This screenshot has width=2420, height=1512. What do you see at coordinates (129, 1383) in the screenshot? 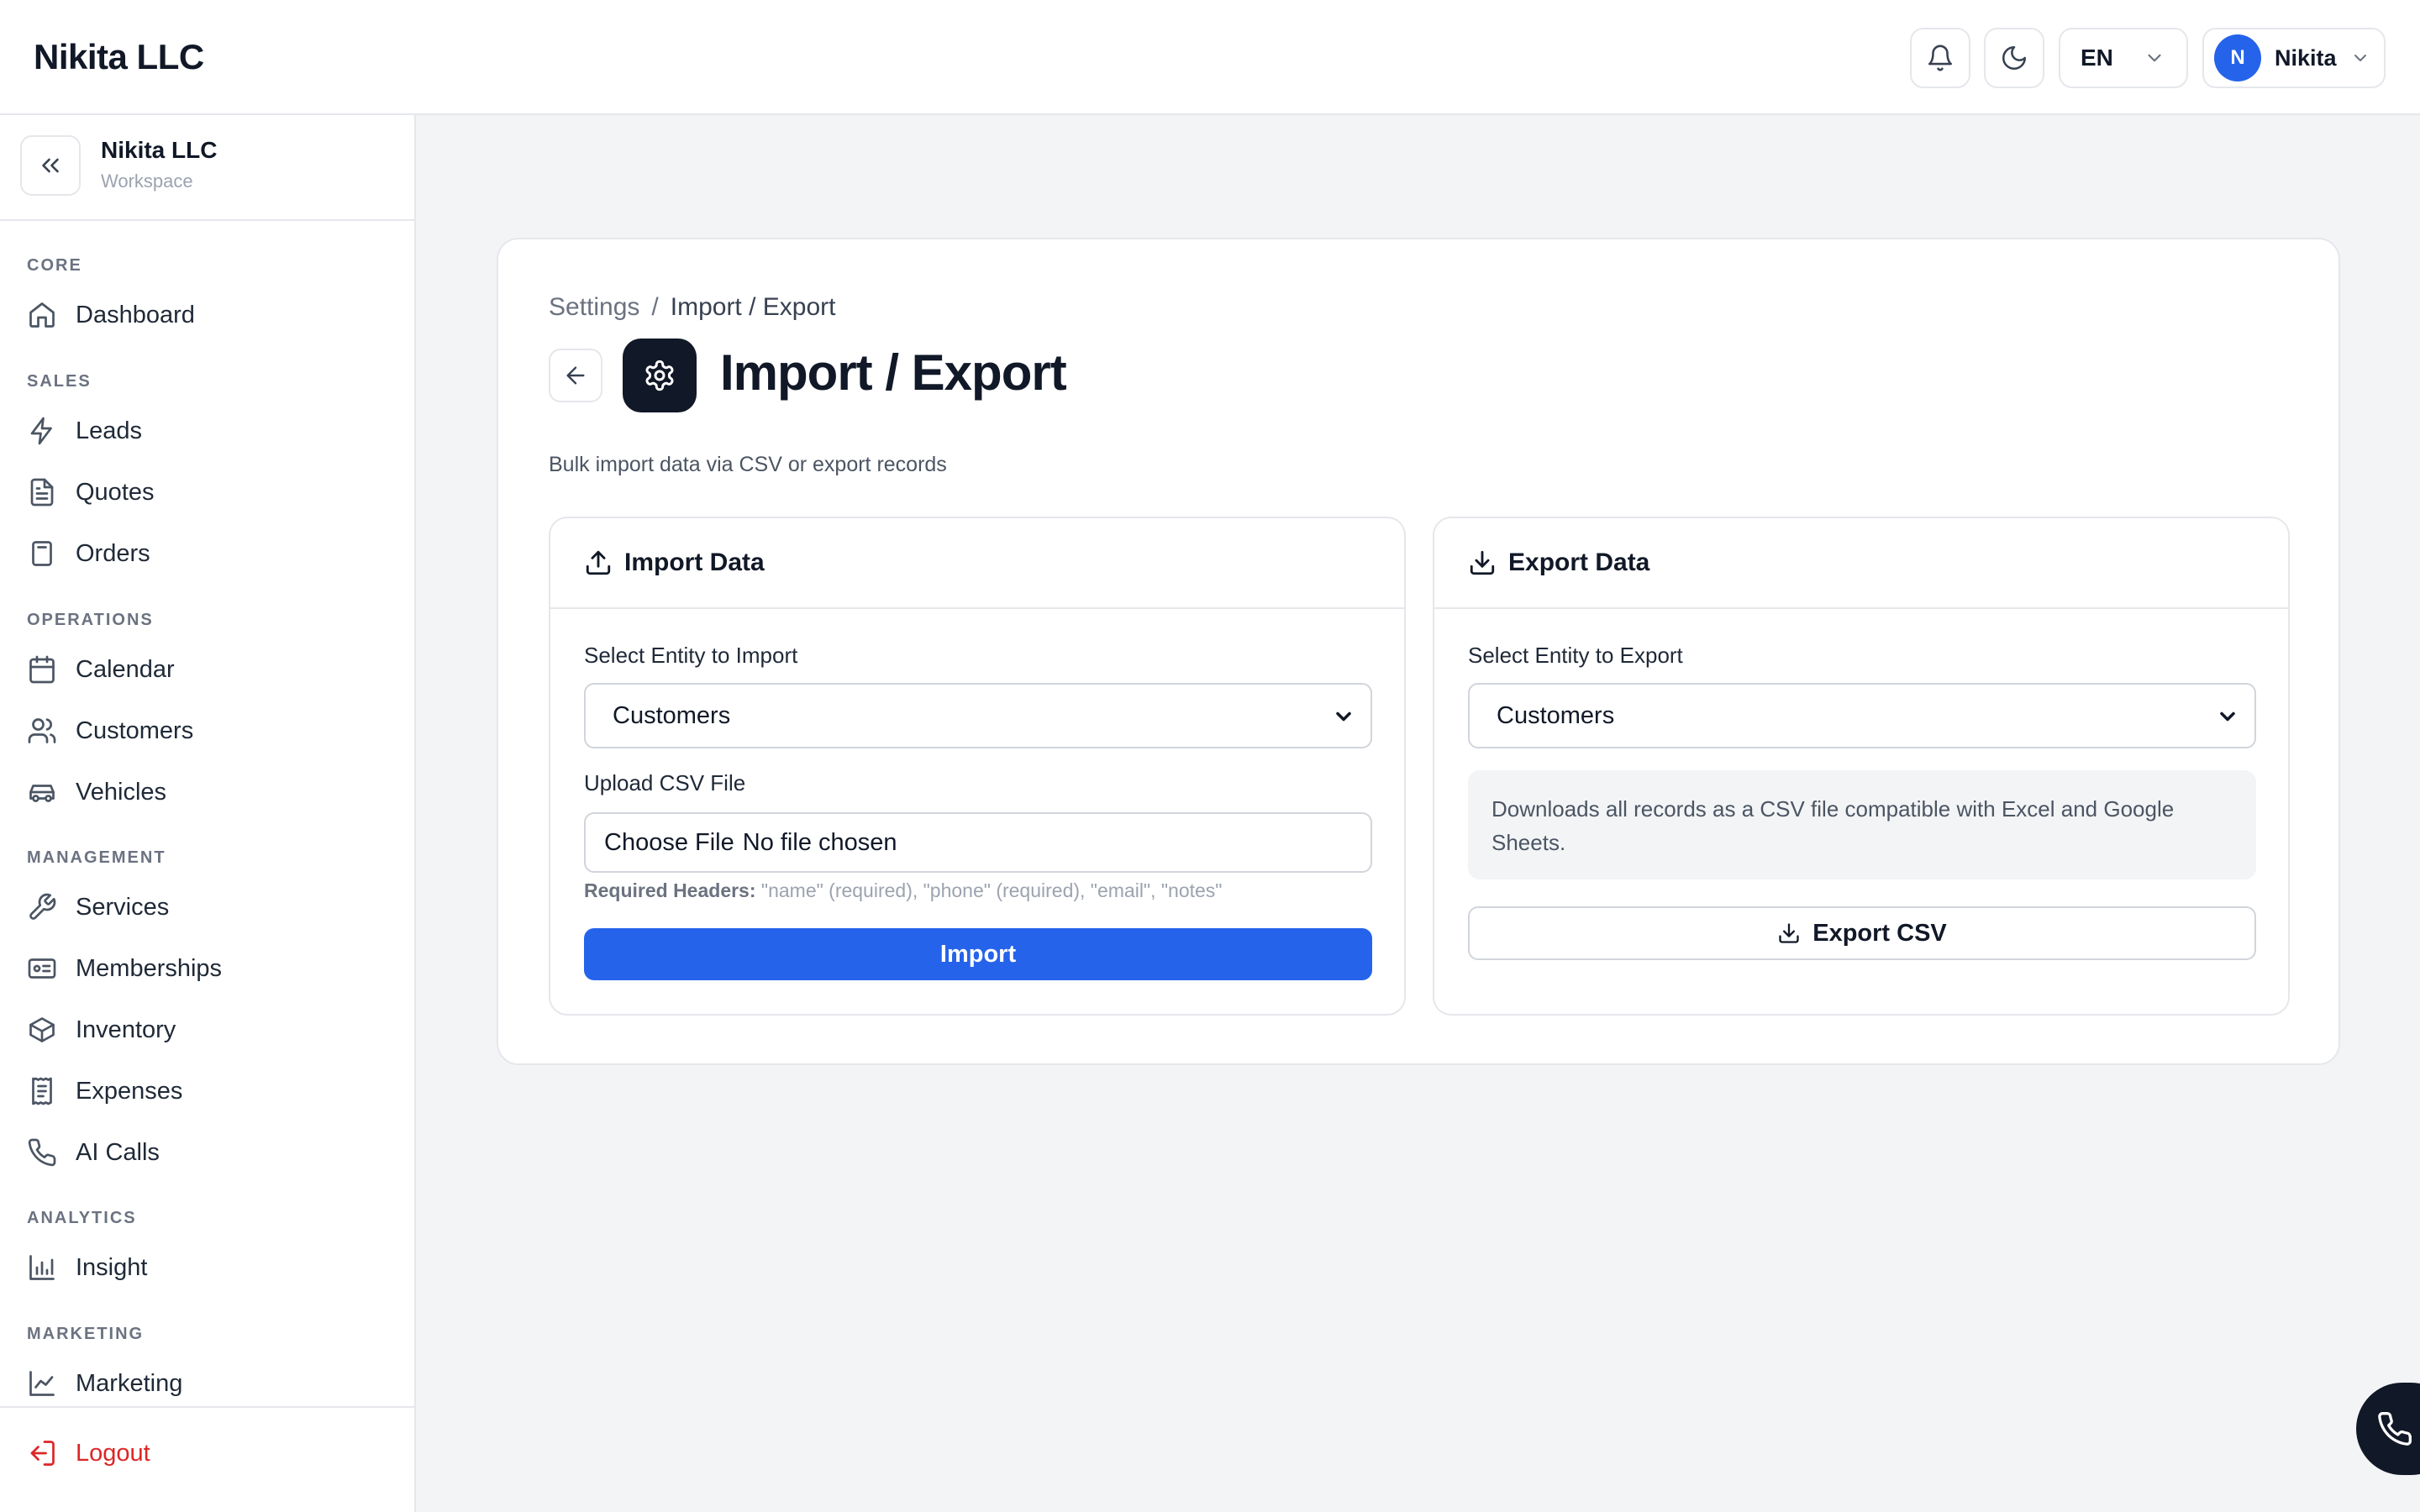
I see `sidebar-item-label: Marketing` at bounding box center [129, 1383].